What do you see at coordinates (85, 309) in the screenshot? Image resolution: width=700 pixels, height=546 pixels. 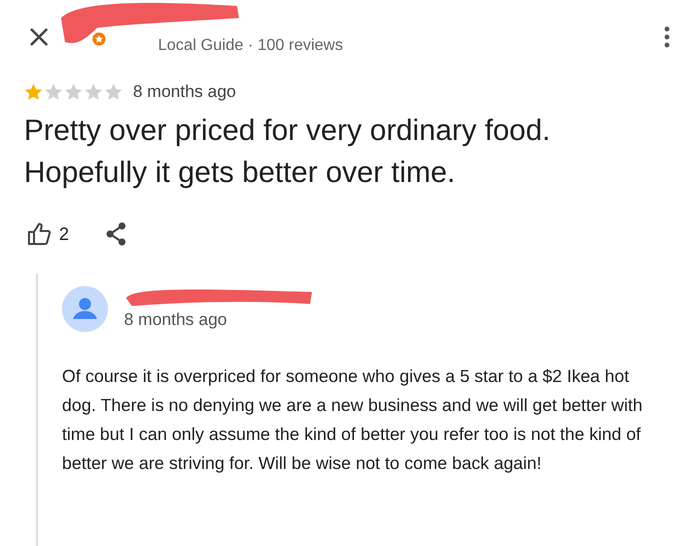 I see `avatar-icon` at bounding box center [85, 309].